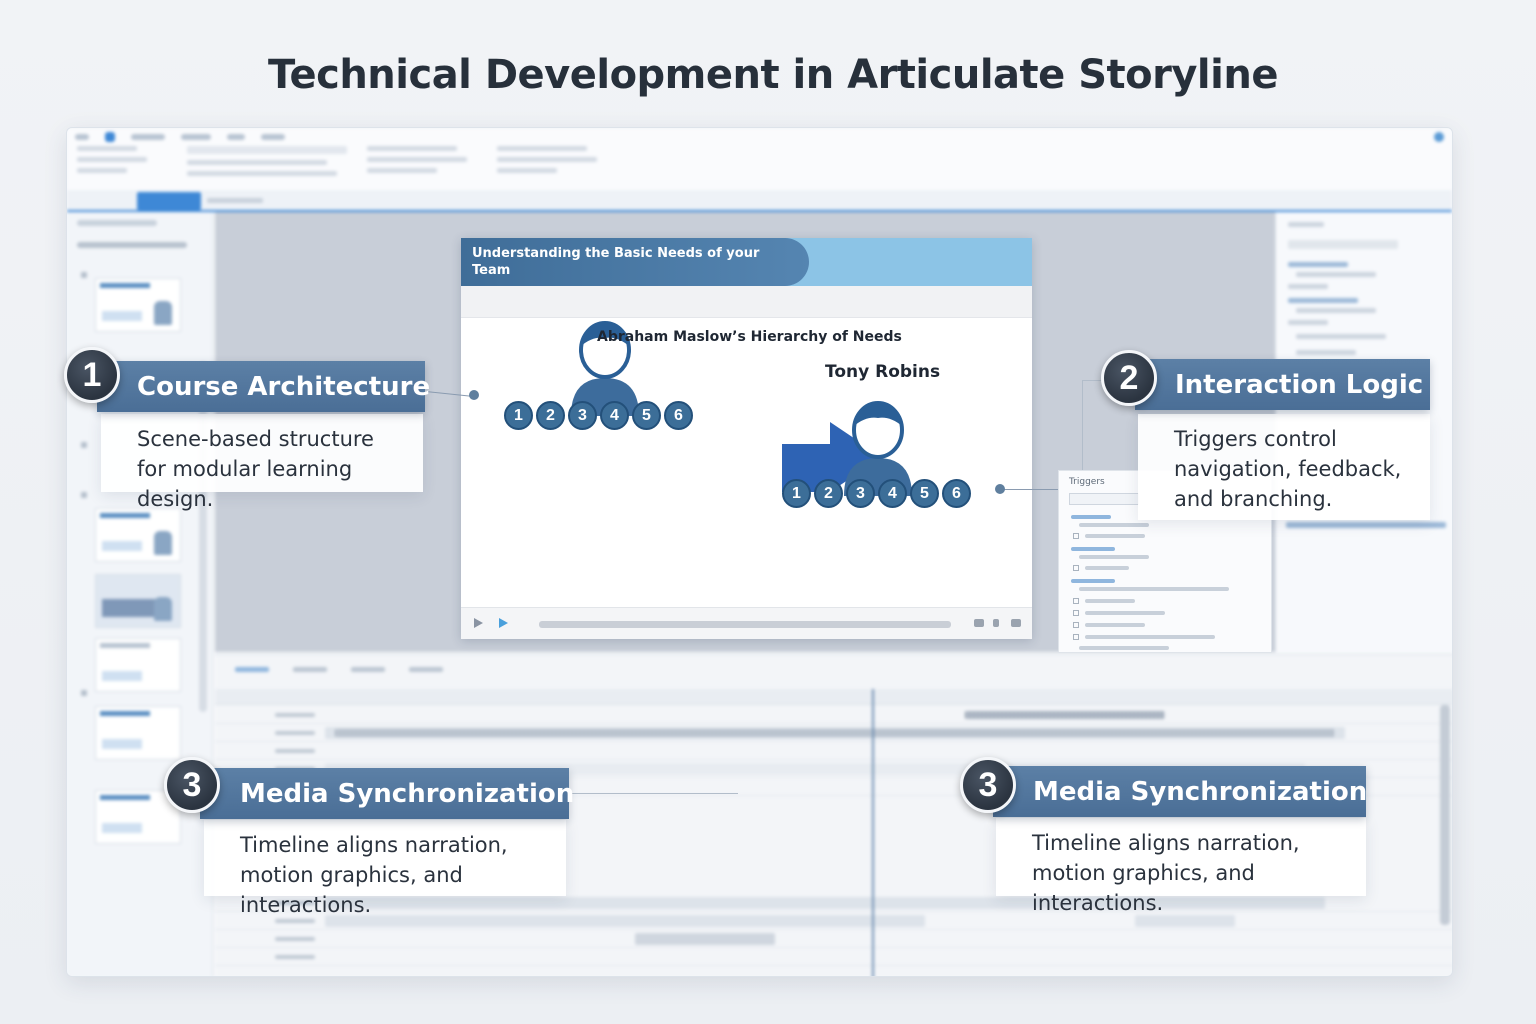  What do you see at coordinates (192, 785) in the screenshot?
I see `callout-3-badge: 3` at bounding box center [192, 785].